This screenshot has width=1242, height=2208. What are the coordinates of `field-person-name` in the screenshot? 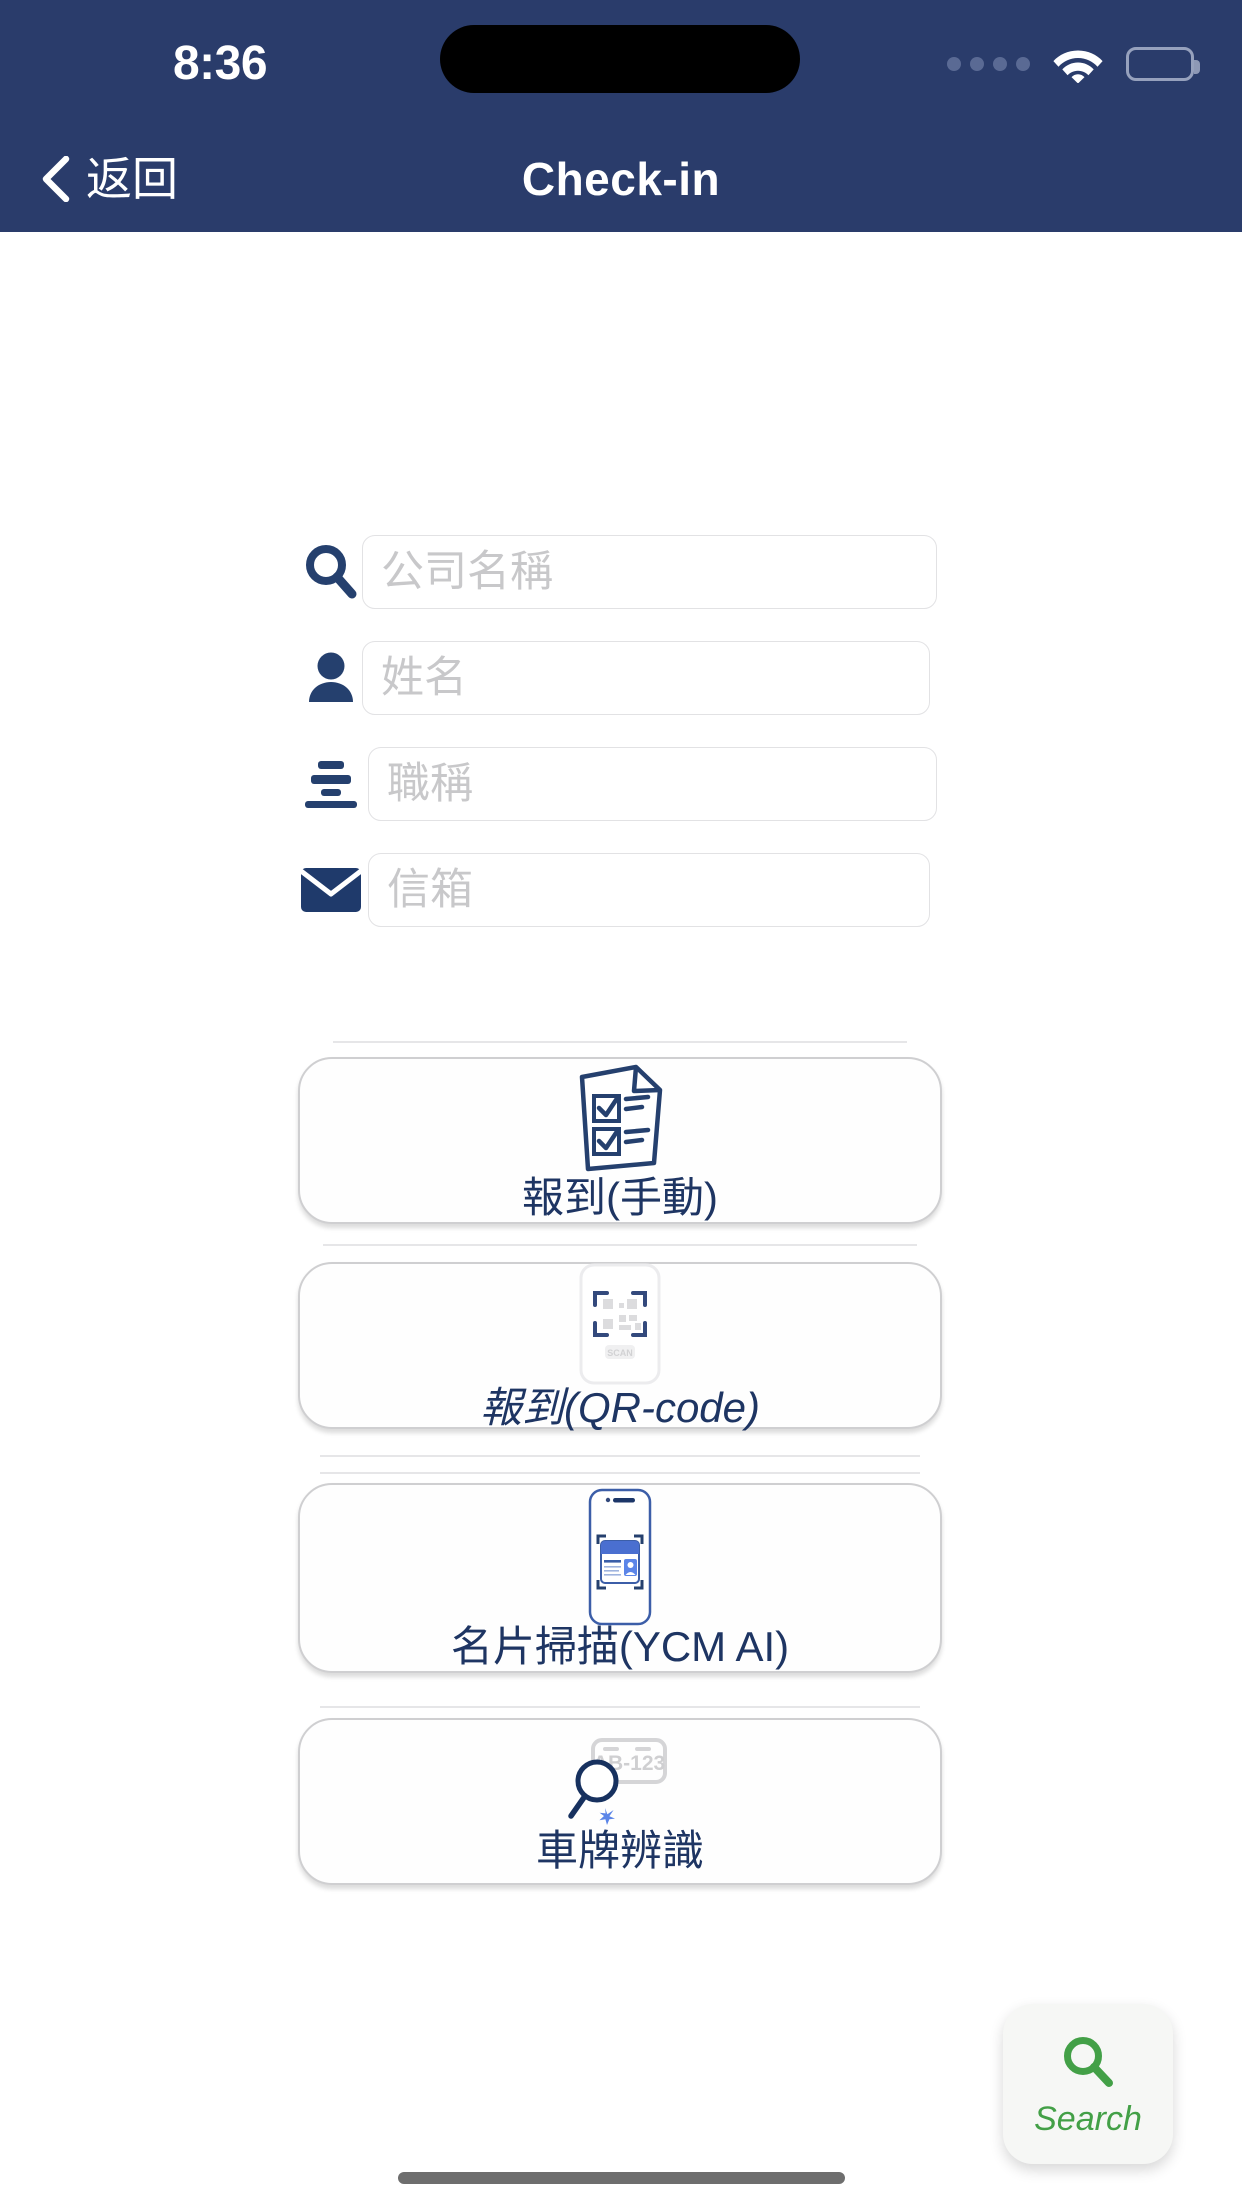 It's located at (621, 678).